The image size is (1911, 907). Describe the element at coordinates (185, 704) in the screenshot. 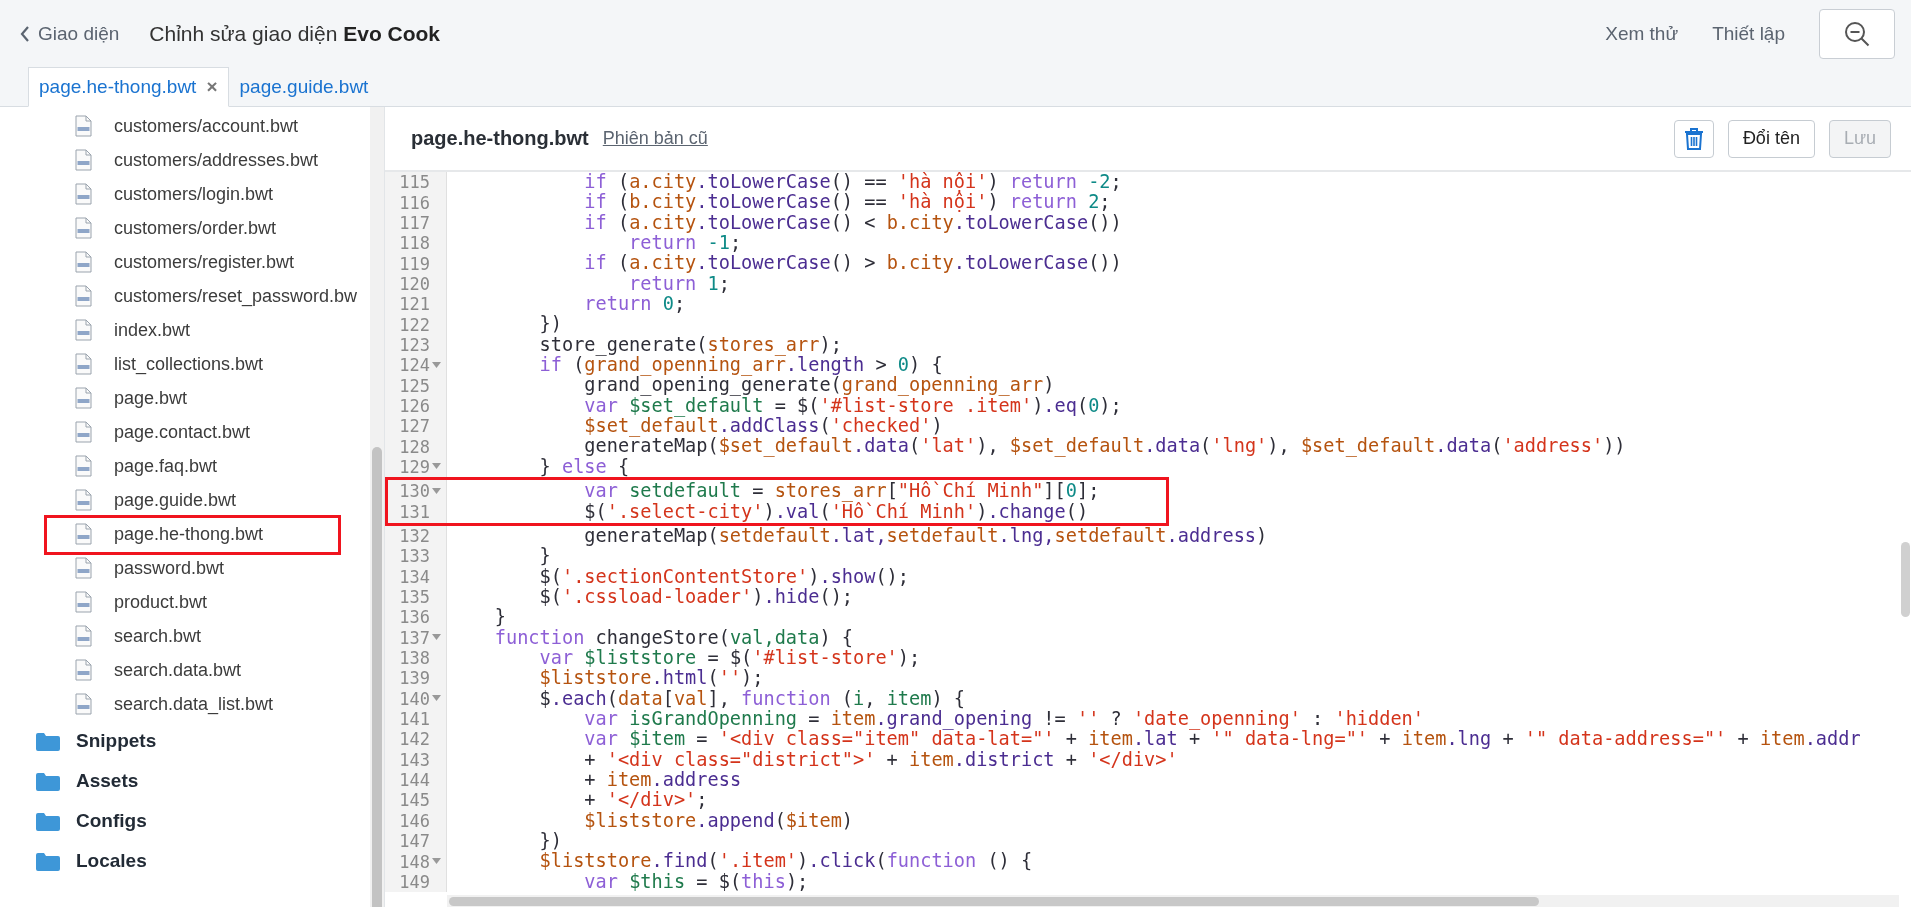

I see `file-item: search.data_list.bwt` at that location.